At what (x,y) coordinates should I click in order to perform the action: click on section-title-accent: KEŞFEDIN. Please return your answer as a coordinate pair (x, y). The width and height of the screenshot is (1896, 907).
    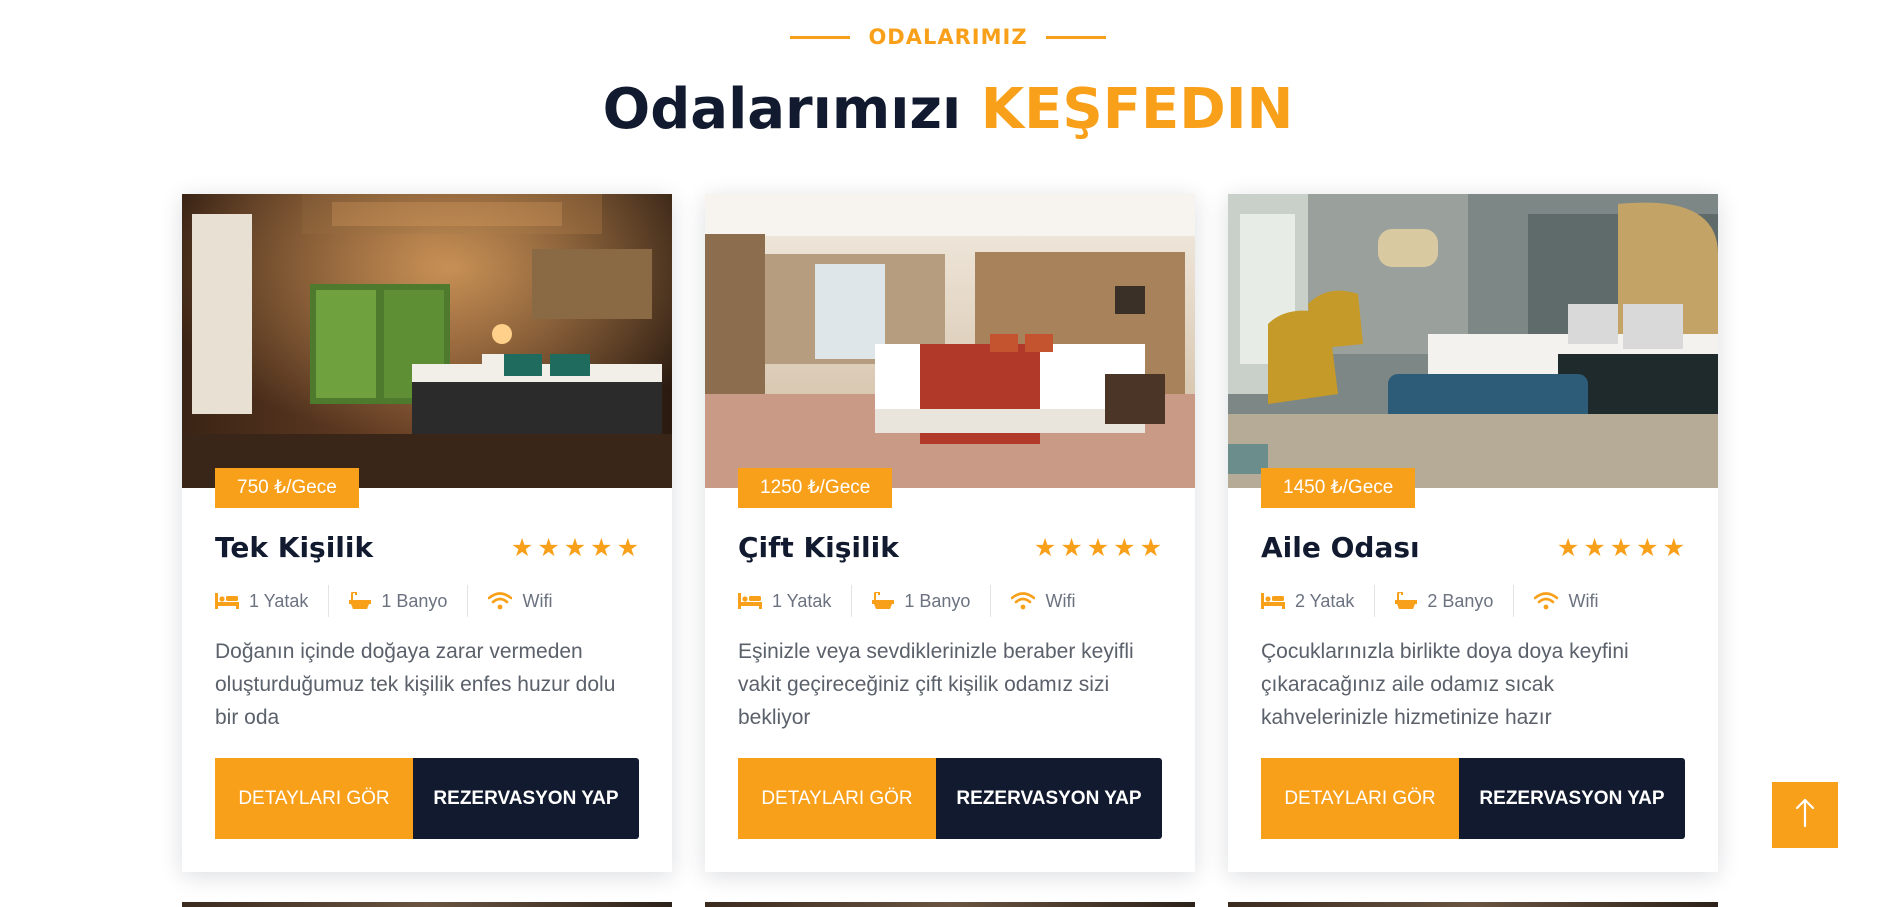
    Looking at the image, I should click on (1137, 109).